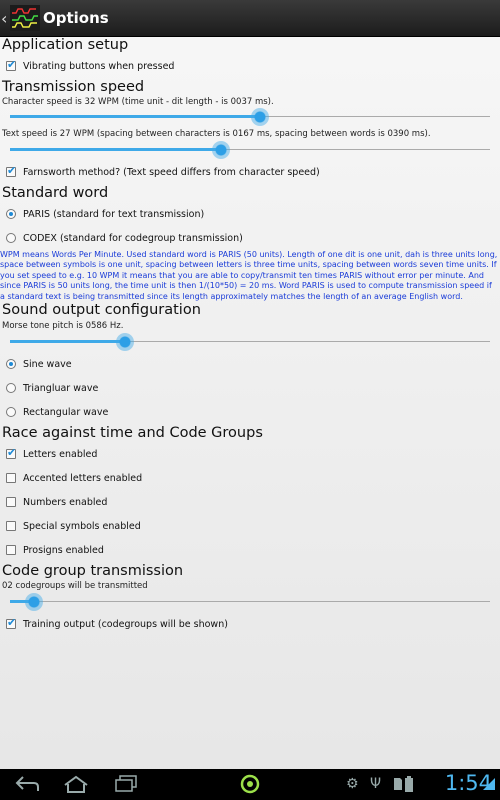  What do you see at coordinates (76, 18) in the screenshot?
I see `page-title: Options` at bounding box center [76, 18].